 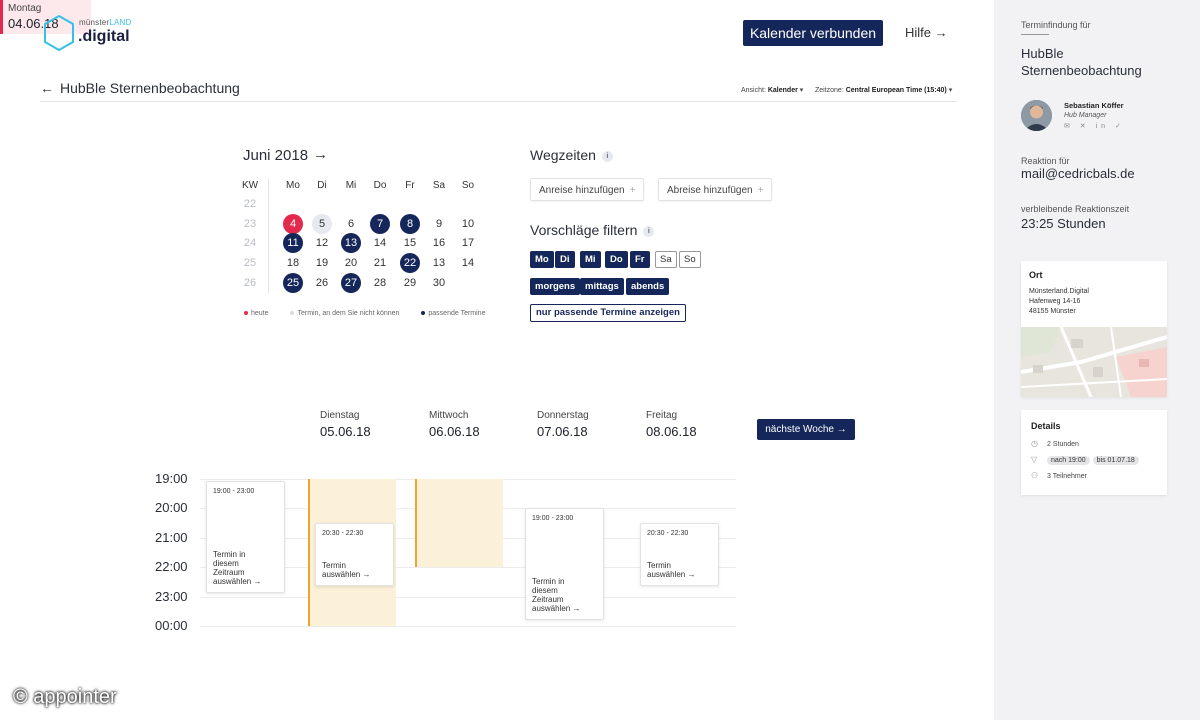 What do you see at coordinates (648, 286) in the screenshot?
I see `daytime-chip: abends` at bounding box center [648, 286].